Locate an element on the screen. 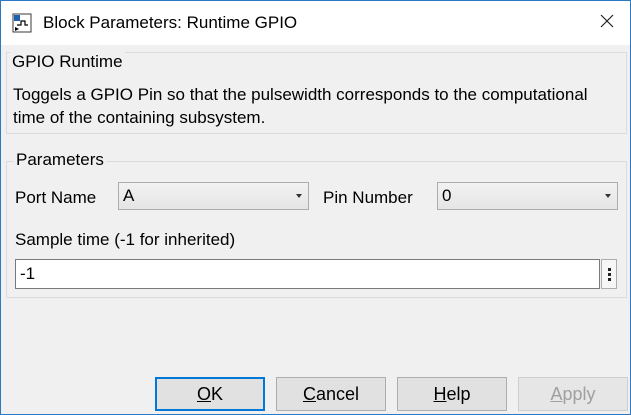  ok-button: OK is located at coordinates (210, 394).